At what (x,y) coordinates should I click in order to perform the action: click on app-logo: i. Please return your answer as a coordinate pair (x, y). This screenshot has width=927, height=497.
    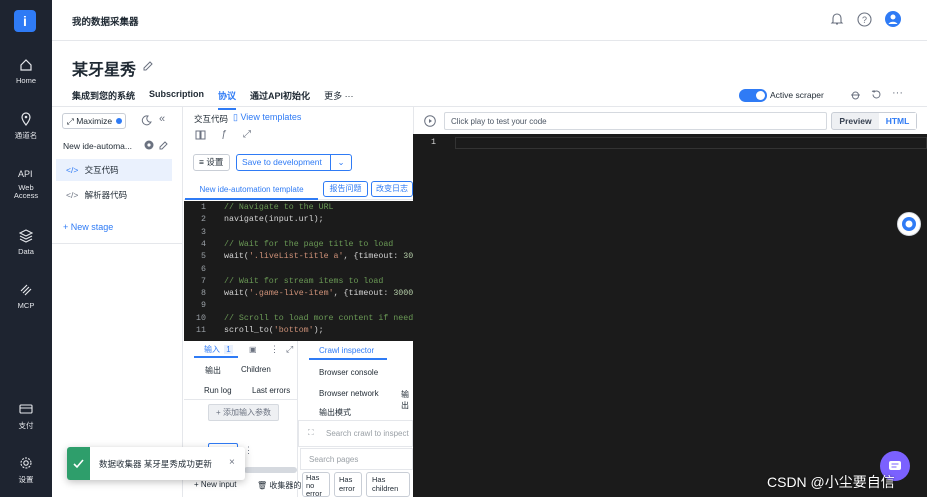
    Looking at the image, I should click on (25, 21).